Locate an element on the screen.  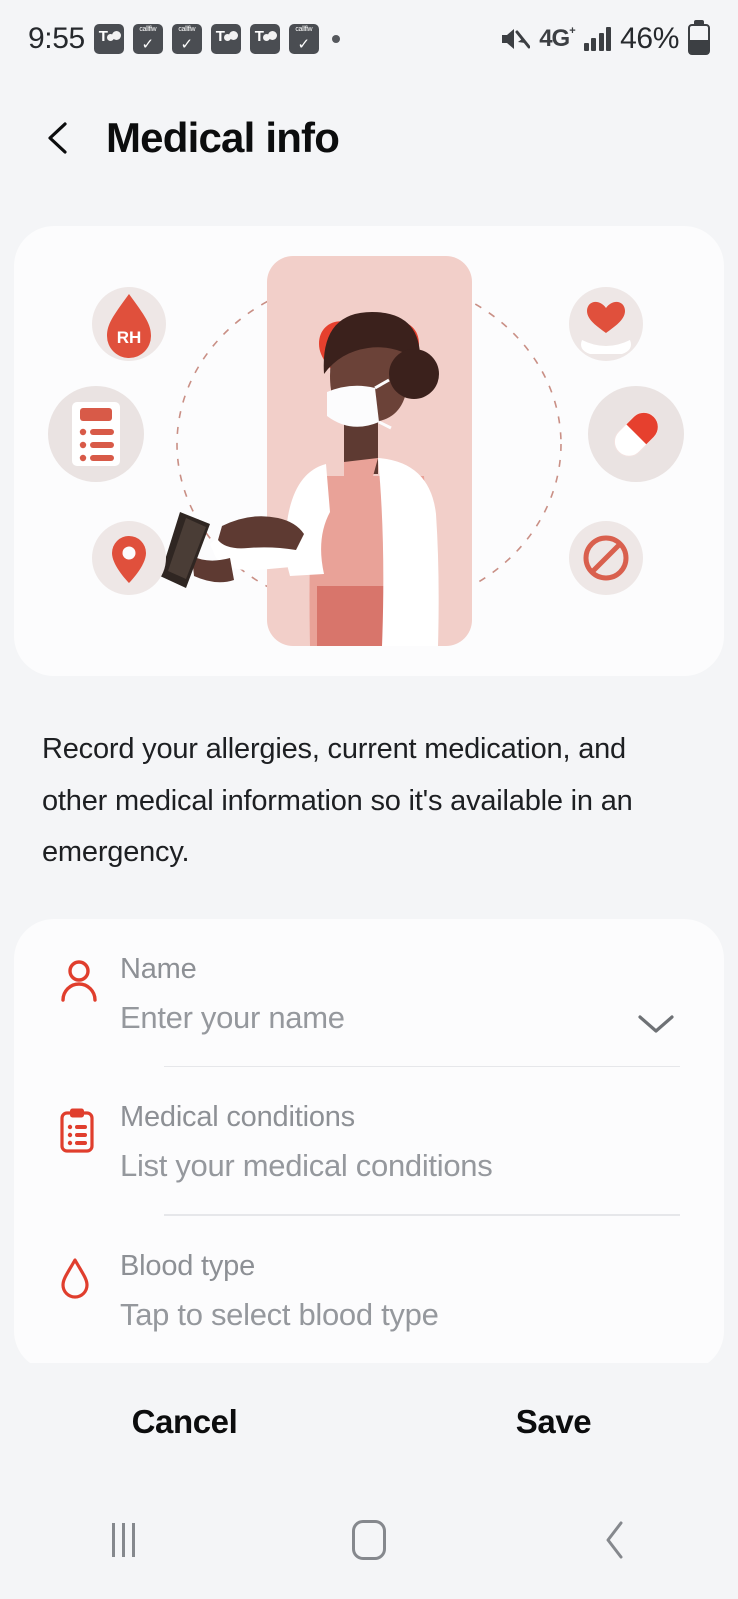
system-navigation-bar is located at coordinates (369, 1539).